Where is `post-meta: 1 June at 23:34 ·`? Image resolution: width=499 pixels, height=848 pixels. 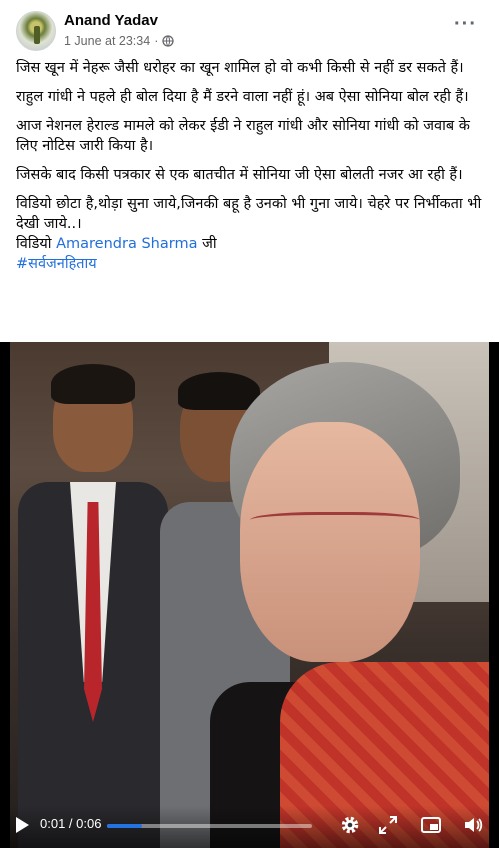
post-meta: 1 June at 23:34 · is located at coordinates (119, 41).